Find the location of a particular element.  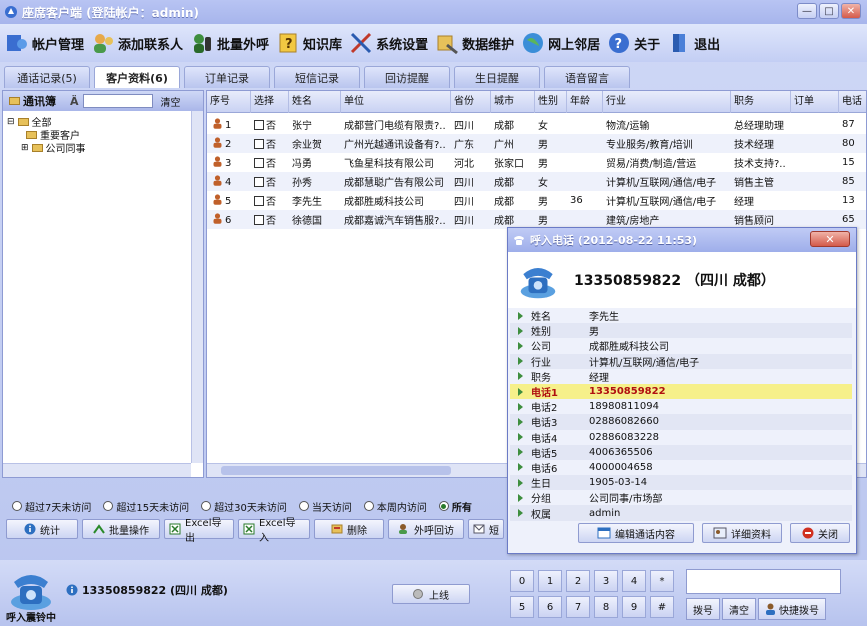

tree-collapse-icon: ⊟ is located at coordinates (11, 122).